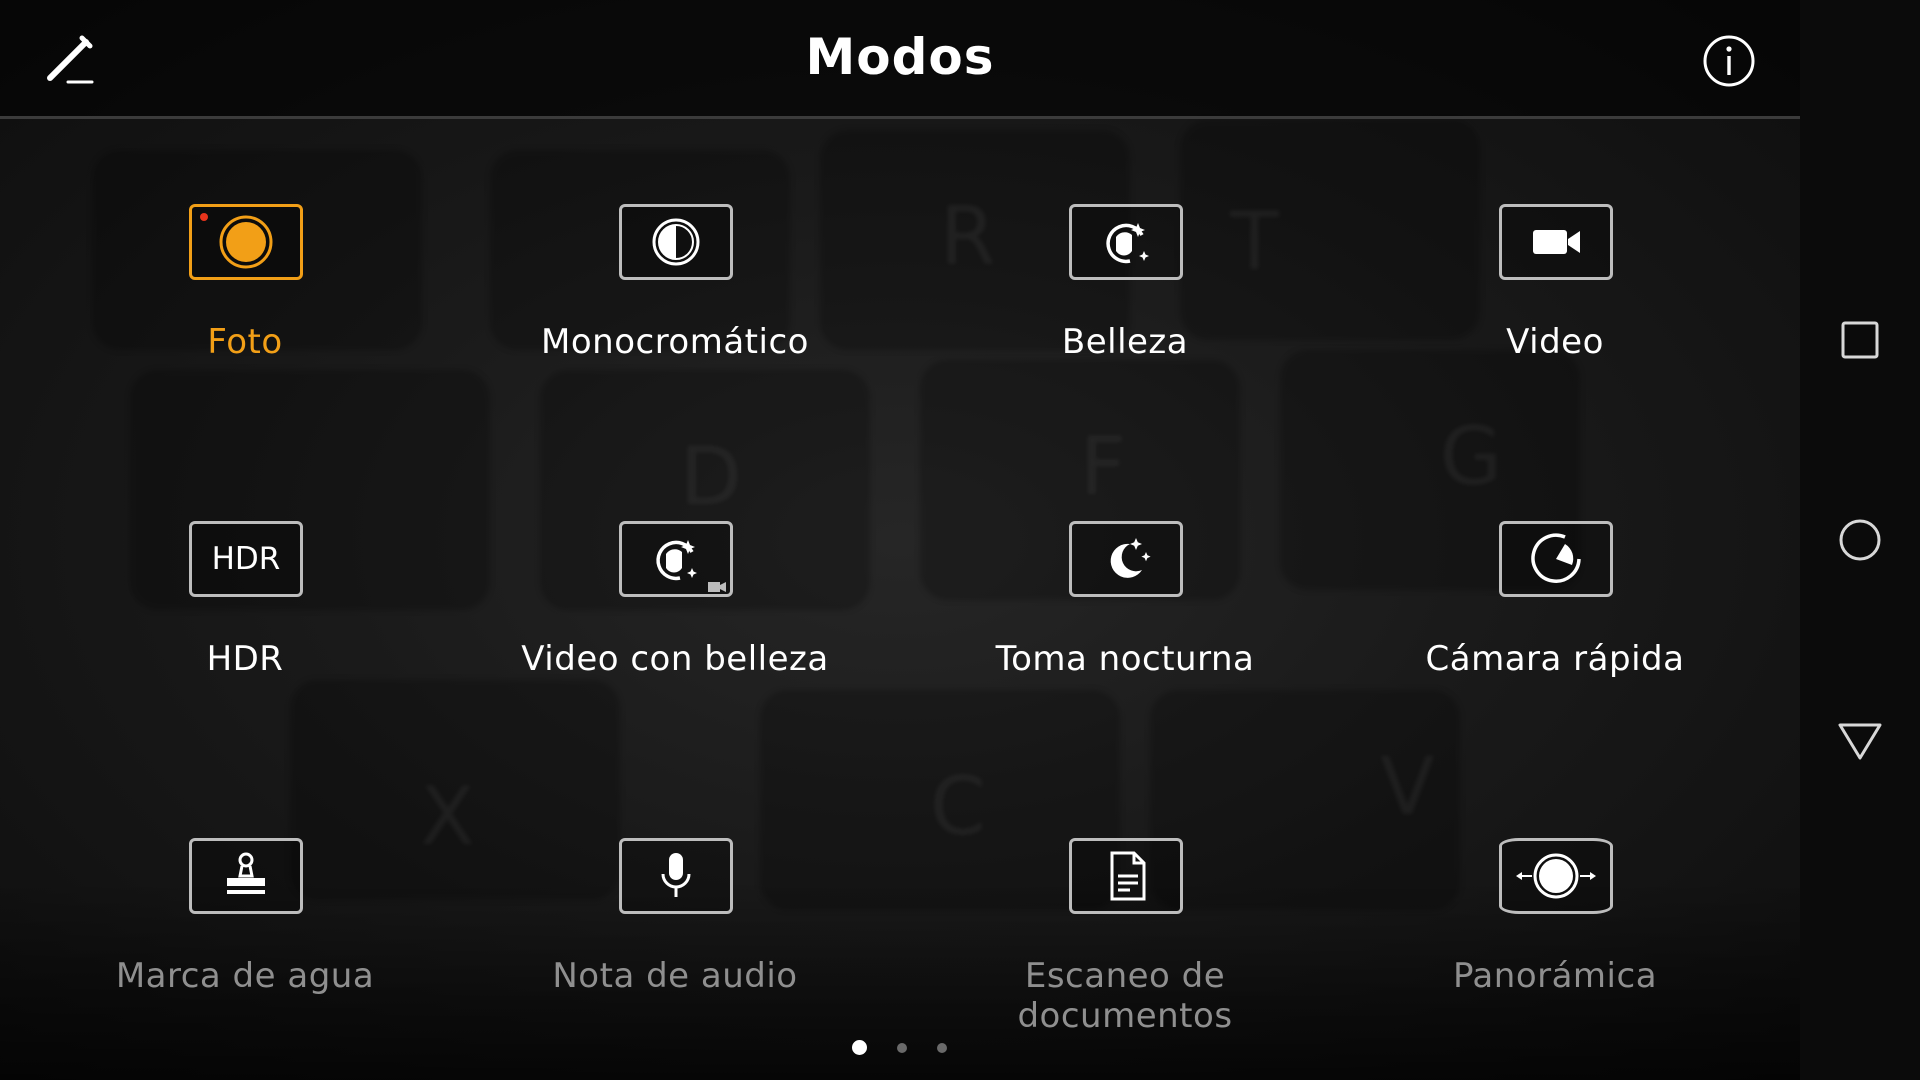 Image resolution: width=1920 pixels, height=1080 pixels. Describe the element at coordinates (245, 621) in the screenshot. I see `mode-hdr: HDR HDR` at that location.